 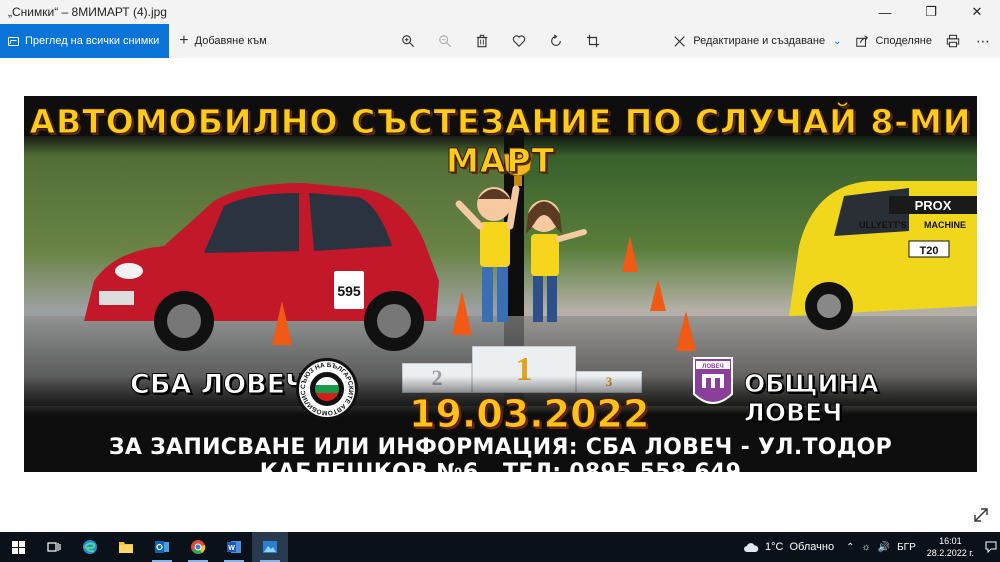 What do you see at coordinates (871, 547) in the screenshot?
I see `system-tray: 1°C Облачно ⌃ ☼ 🔊 БГР 16:01 28.2.2022 г.` at bounding box center [871, 547].